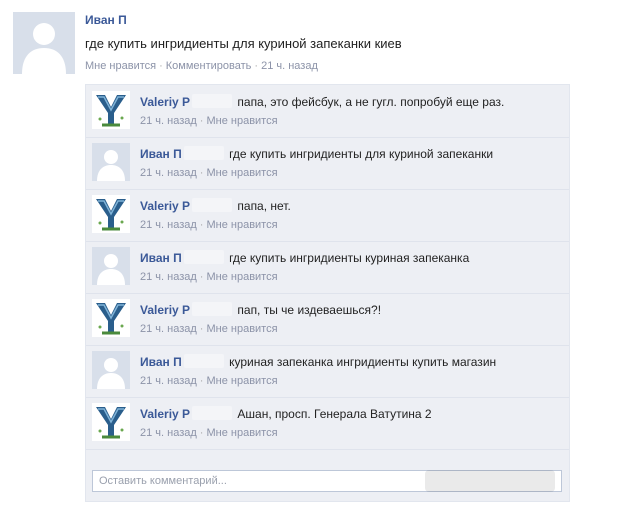 The height and width of the screenshot is (510, 619). I want to click on post-author-name: Иван П, so click(106, 20).